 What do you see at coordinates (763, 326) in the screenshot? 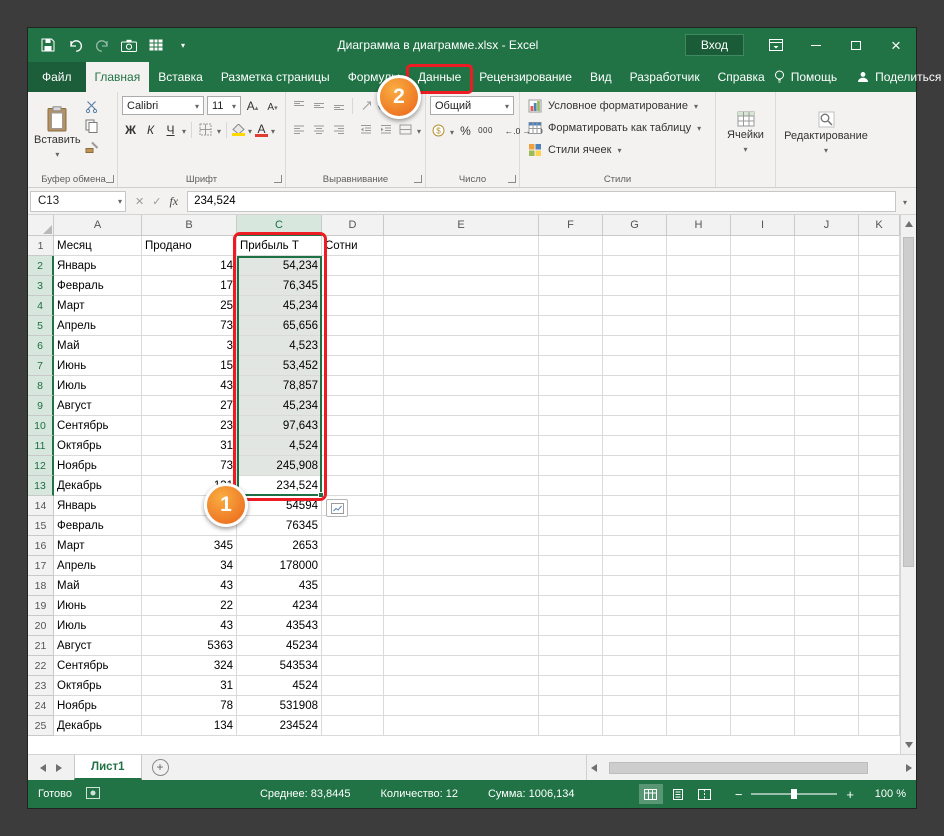
I see `cell-I5` at bounding box center [763, 326].